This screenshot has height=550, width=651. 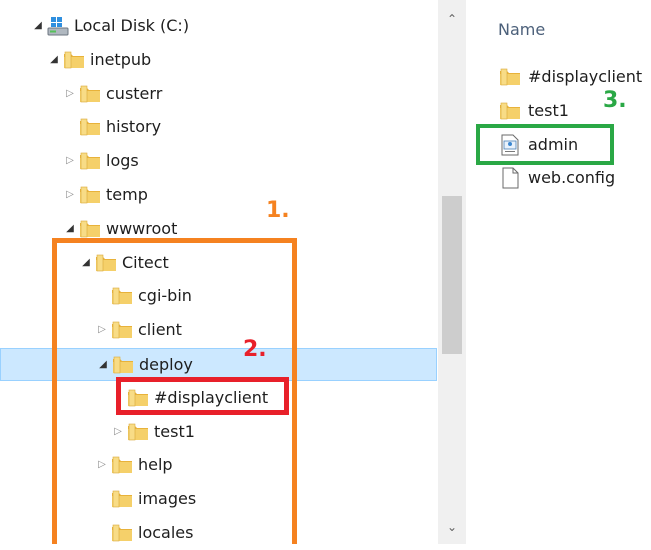 What do you see at coordinates (218, 127) in the screenshot?
I see `tree-item-history: history` at bounding box center [218, 127].